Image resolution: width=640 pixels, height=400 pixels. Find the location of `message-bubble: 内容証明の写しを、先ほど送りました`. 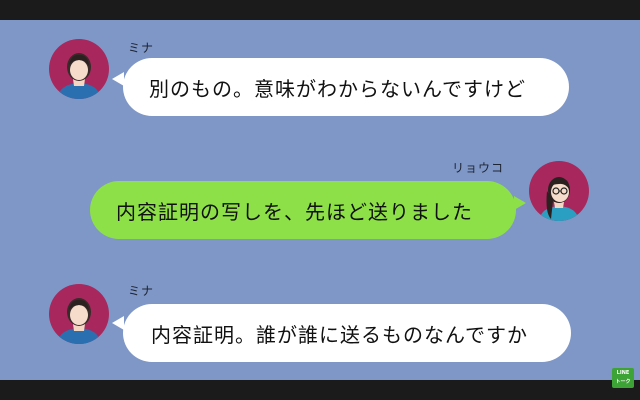

message-bubble: 内容証明の写しを、先ほど送りました is located at coordinates (303, 210).